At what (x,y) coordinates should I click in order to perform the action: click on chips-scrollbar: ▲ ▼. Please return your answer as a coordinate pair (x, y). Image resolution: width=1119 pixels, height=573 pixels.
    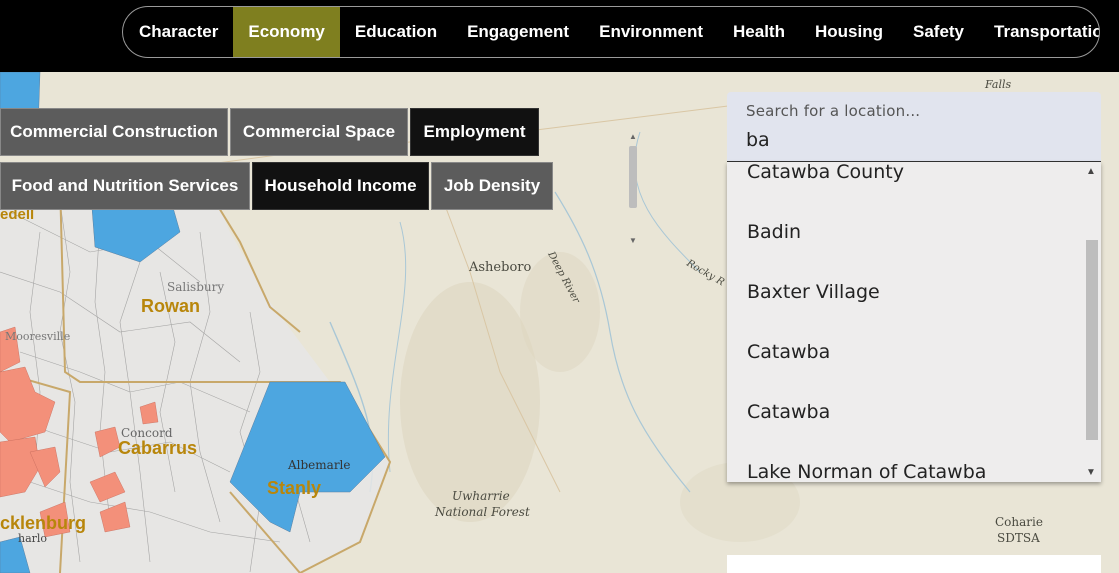
    Looking at the image, I should click on (633, 192).